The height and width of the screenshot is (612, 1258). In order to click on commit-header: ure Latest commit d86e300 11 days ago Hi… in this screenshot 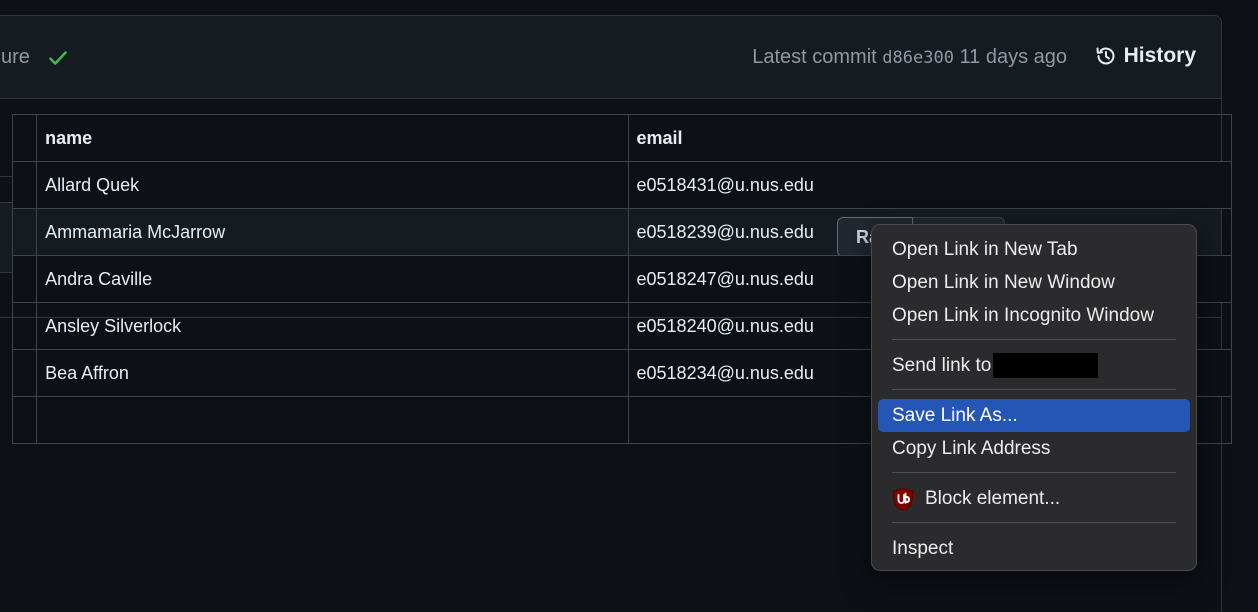, I will do `click(610, 57)`.